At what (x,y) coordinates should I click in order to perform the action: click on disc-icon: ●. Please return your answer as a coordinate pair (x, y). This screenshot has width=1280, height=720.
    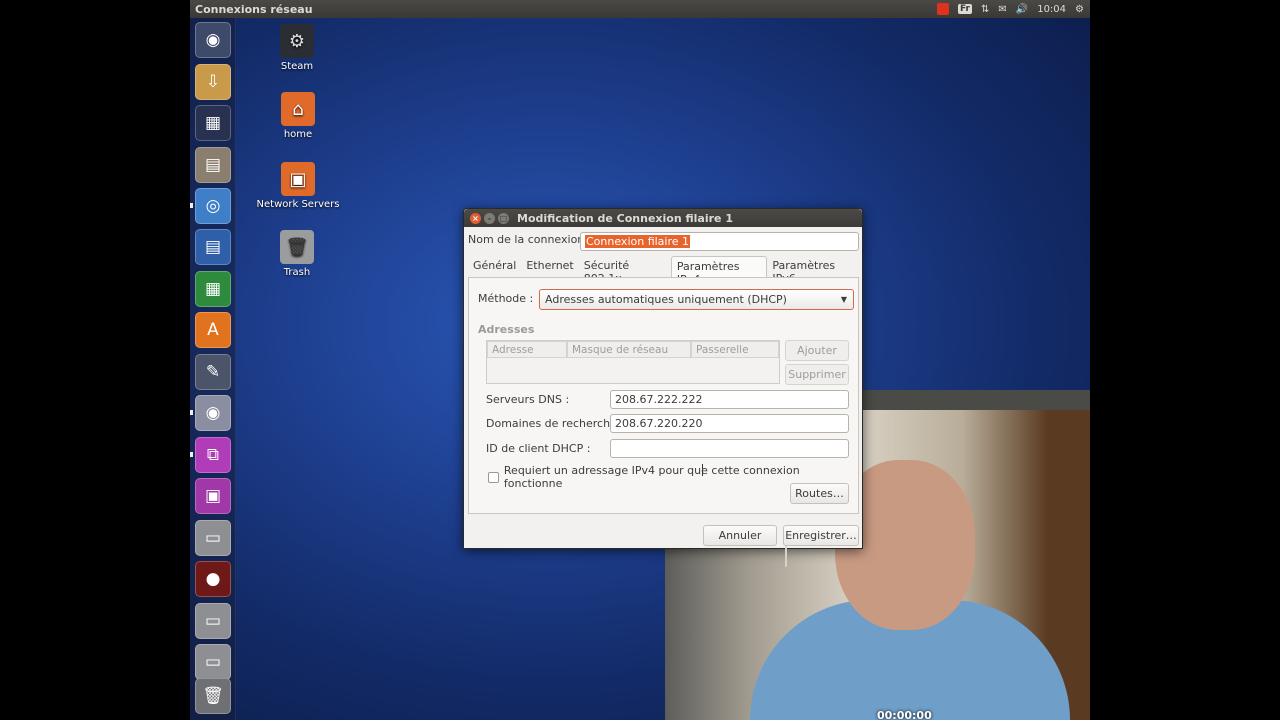
    Looking at the image, I should click on (213, 579).